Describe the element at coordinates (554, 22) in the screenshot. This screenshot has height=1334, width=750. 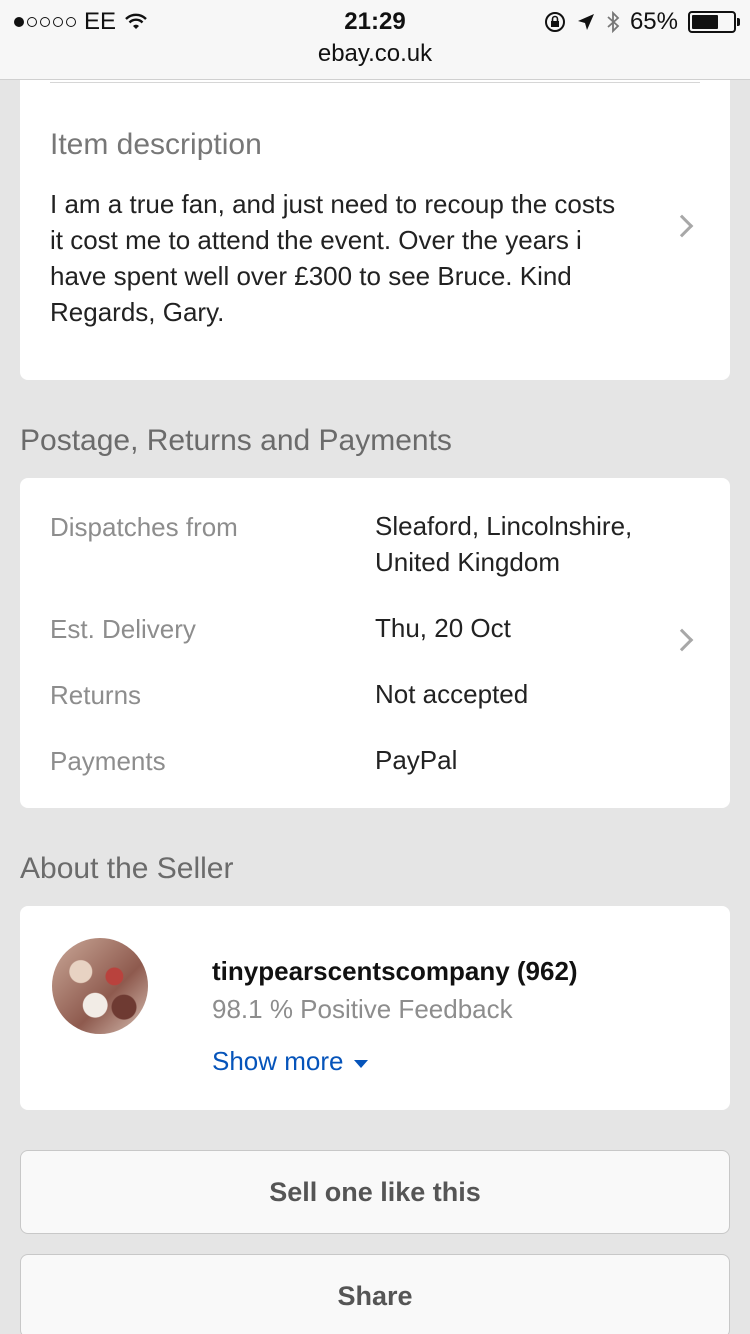
I see `rotation-lock-icon` at that location.